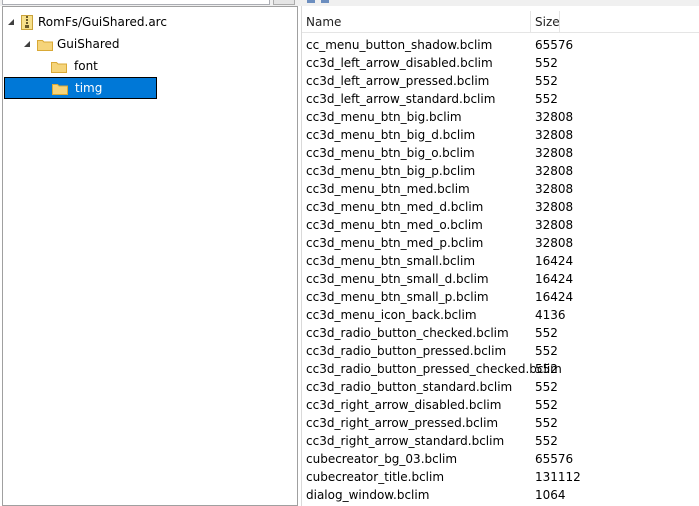  I want to click on list-item: cc3d_menu_btn_small_p.bclim 16424, so click(500, 297).